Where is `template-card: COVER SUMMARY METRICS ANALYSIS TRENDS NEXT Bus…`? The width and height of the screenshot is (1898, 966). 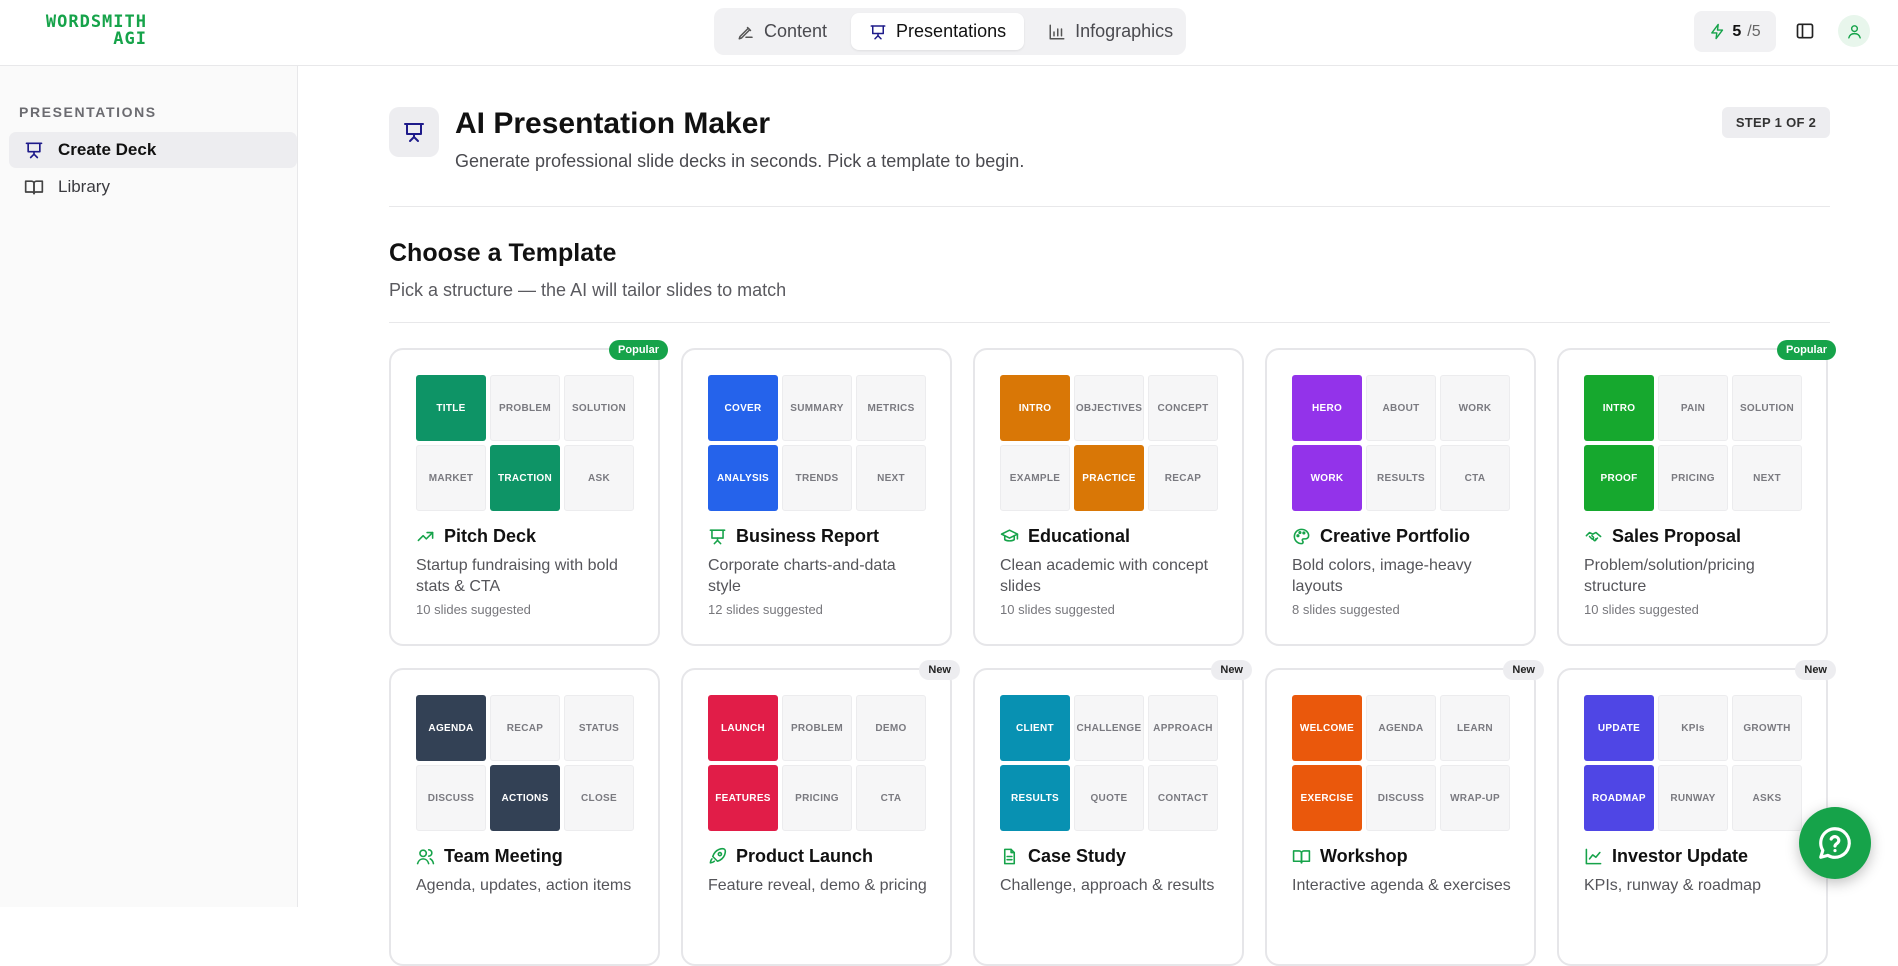
template-card: COVER SUMMARY METRICS ANALYSIS TRENDS NEXT Bus… is located at coordinates (816, 497).